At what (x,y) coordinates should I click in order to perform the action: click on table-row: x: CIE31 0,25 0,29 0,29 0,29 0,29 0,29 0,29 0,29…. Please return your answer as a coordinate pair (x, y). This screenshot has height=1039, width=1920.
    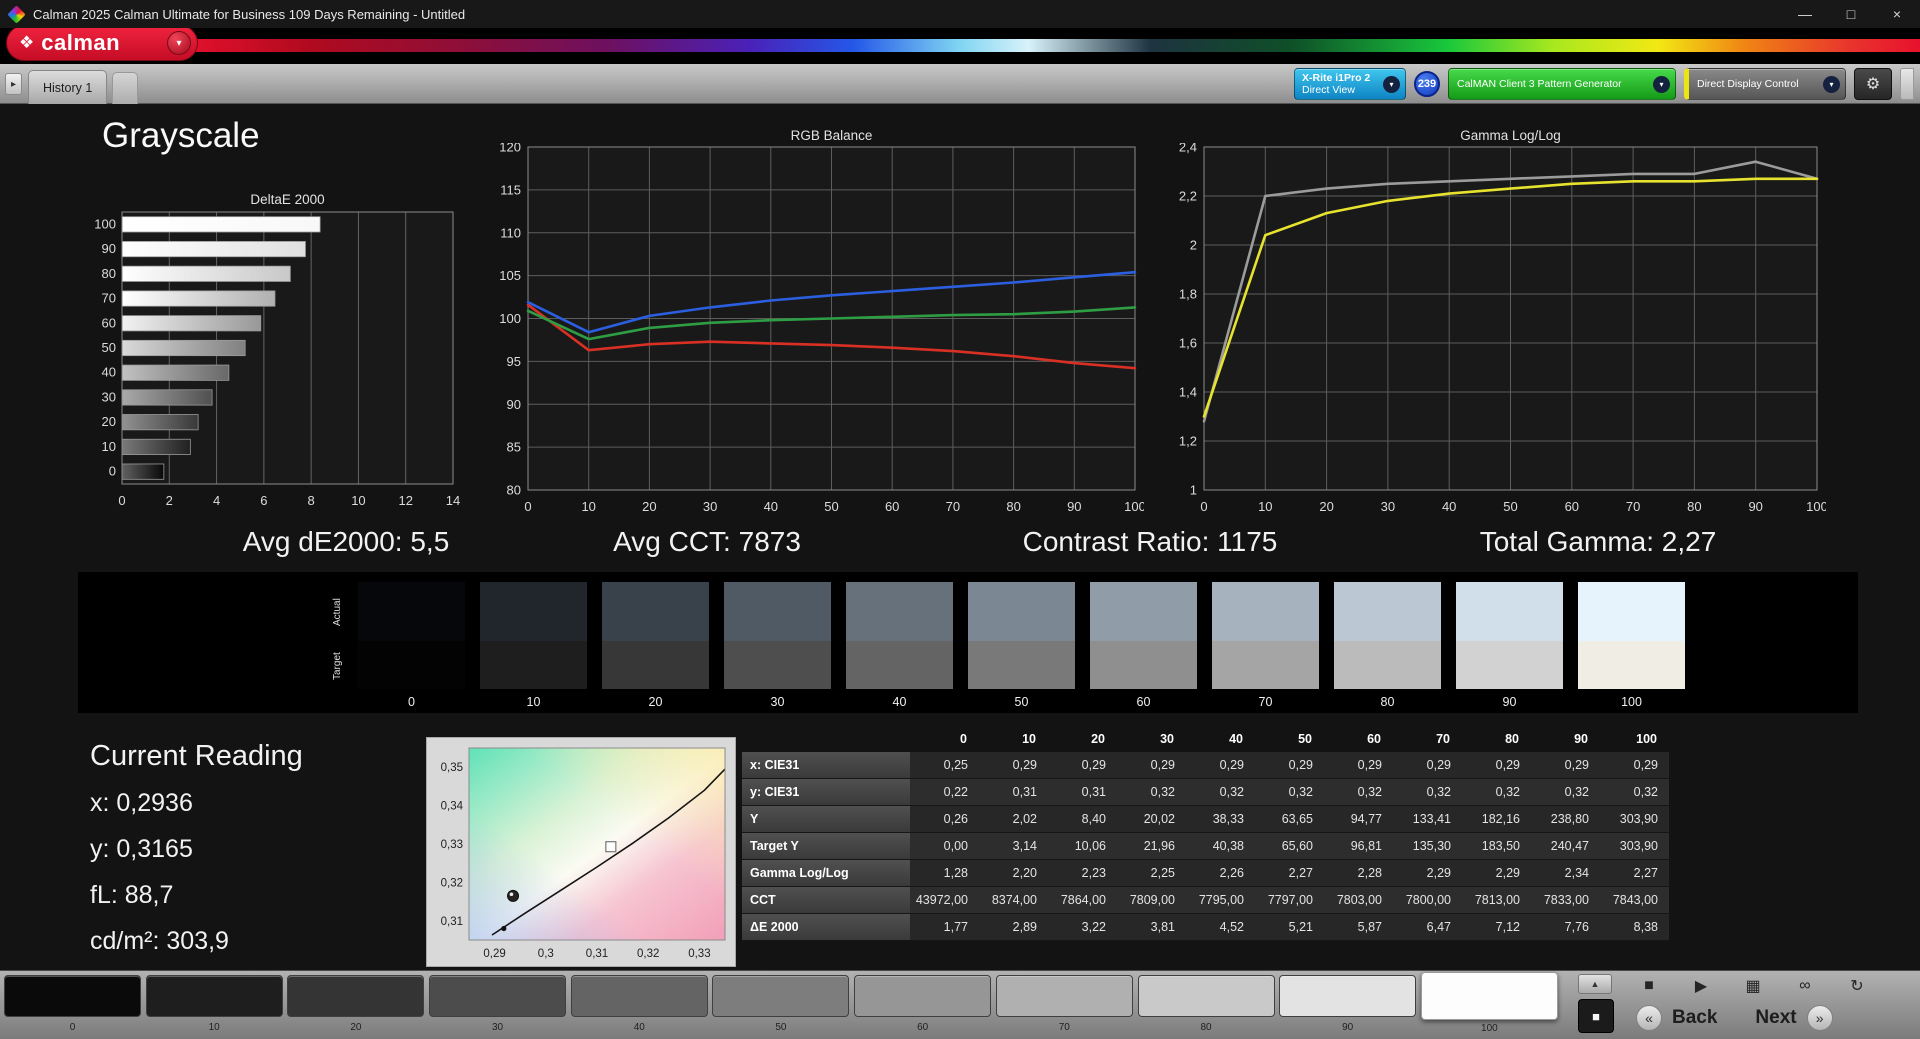
    Looking at the image, I should click on (1206, 765).